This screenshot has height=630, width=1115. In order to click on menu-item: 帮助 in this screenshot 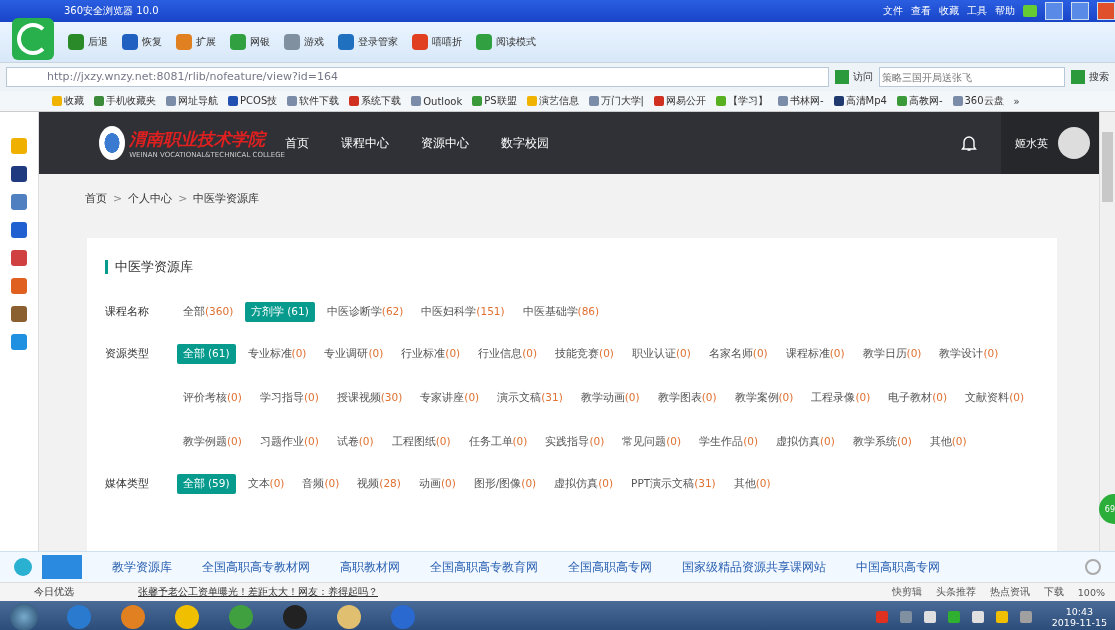, I will do `click(1005, 11)`.